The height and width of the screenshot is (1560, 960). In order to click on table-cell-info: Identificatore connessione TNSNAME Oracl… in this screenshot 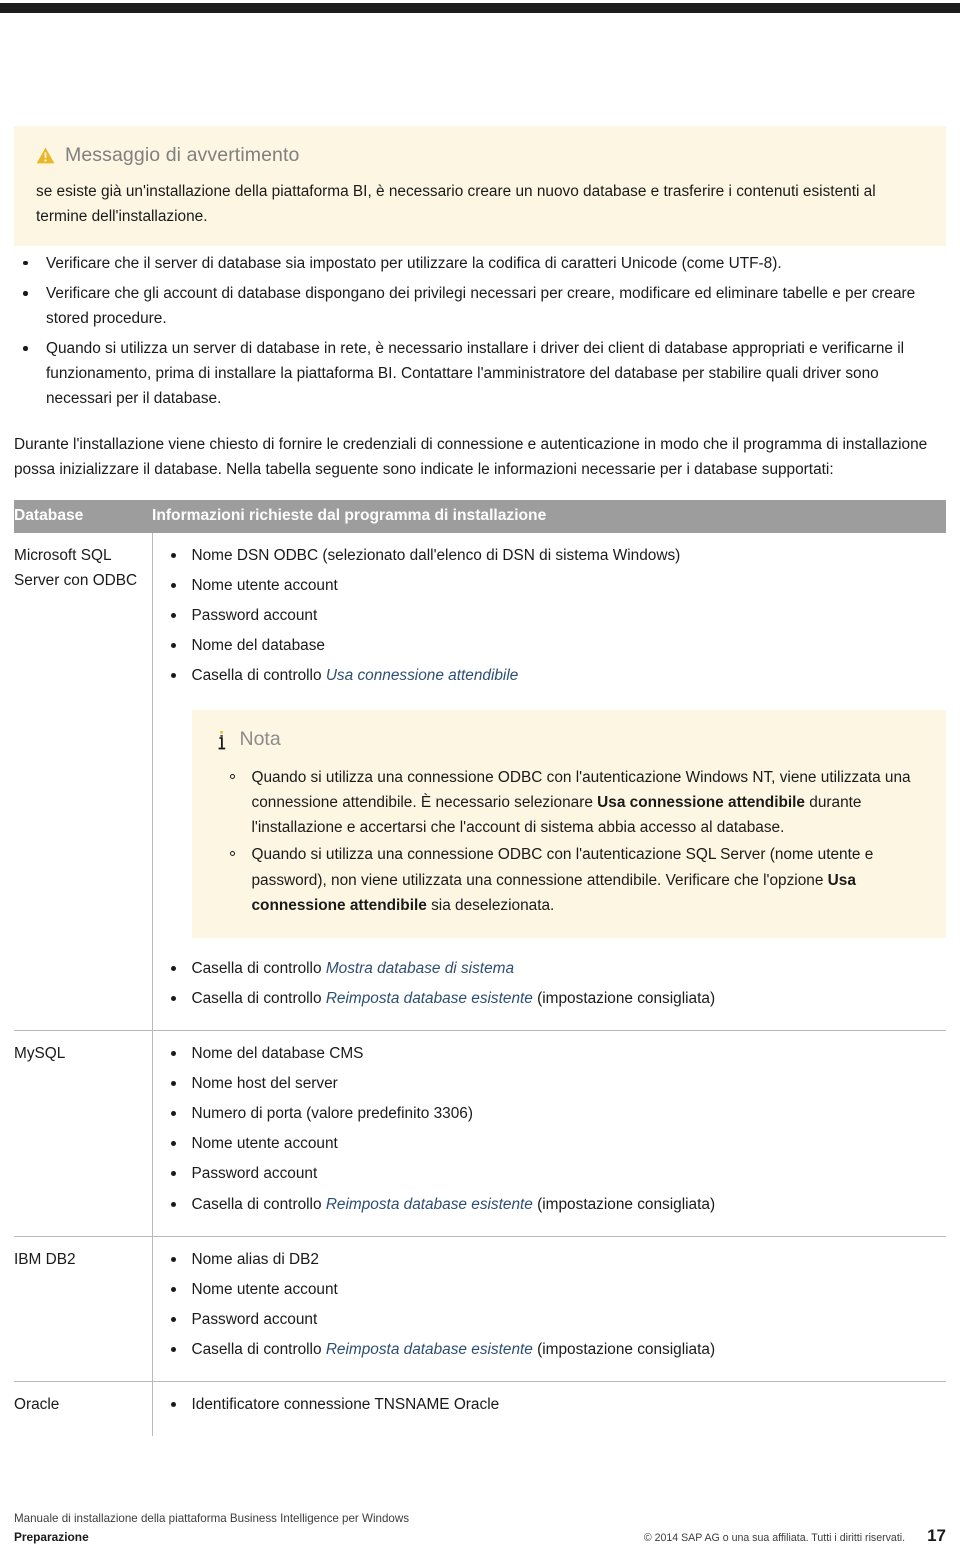, I will do `click(549, 1409)`.